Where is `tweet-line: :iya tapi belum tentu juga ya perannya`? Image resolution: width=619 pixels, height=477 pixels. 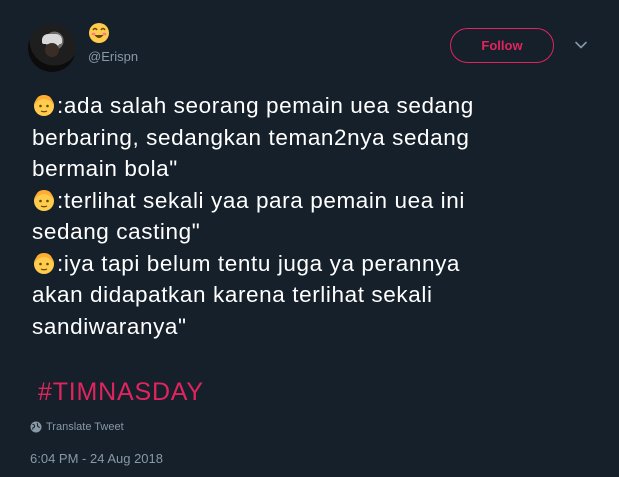 tweet-line: :iya tapi belum tentu juga ya perannya is located at coordinates (312, 264).